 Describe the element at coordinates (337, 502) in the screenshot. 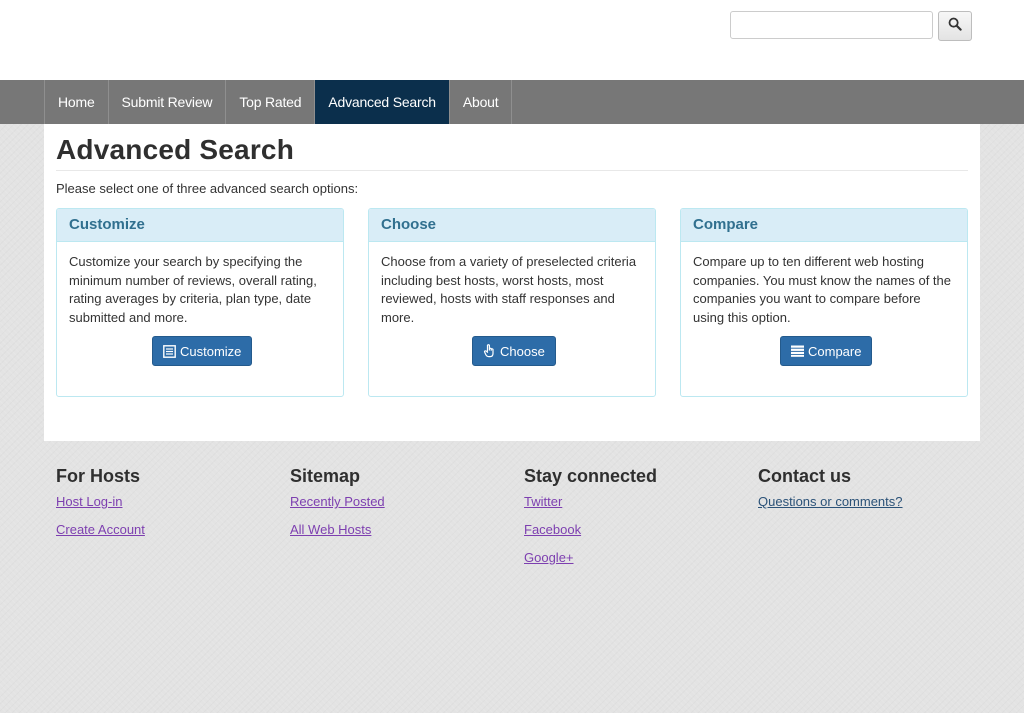

I see `footer-link-recently-posted: Recently Posted` at that location.